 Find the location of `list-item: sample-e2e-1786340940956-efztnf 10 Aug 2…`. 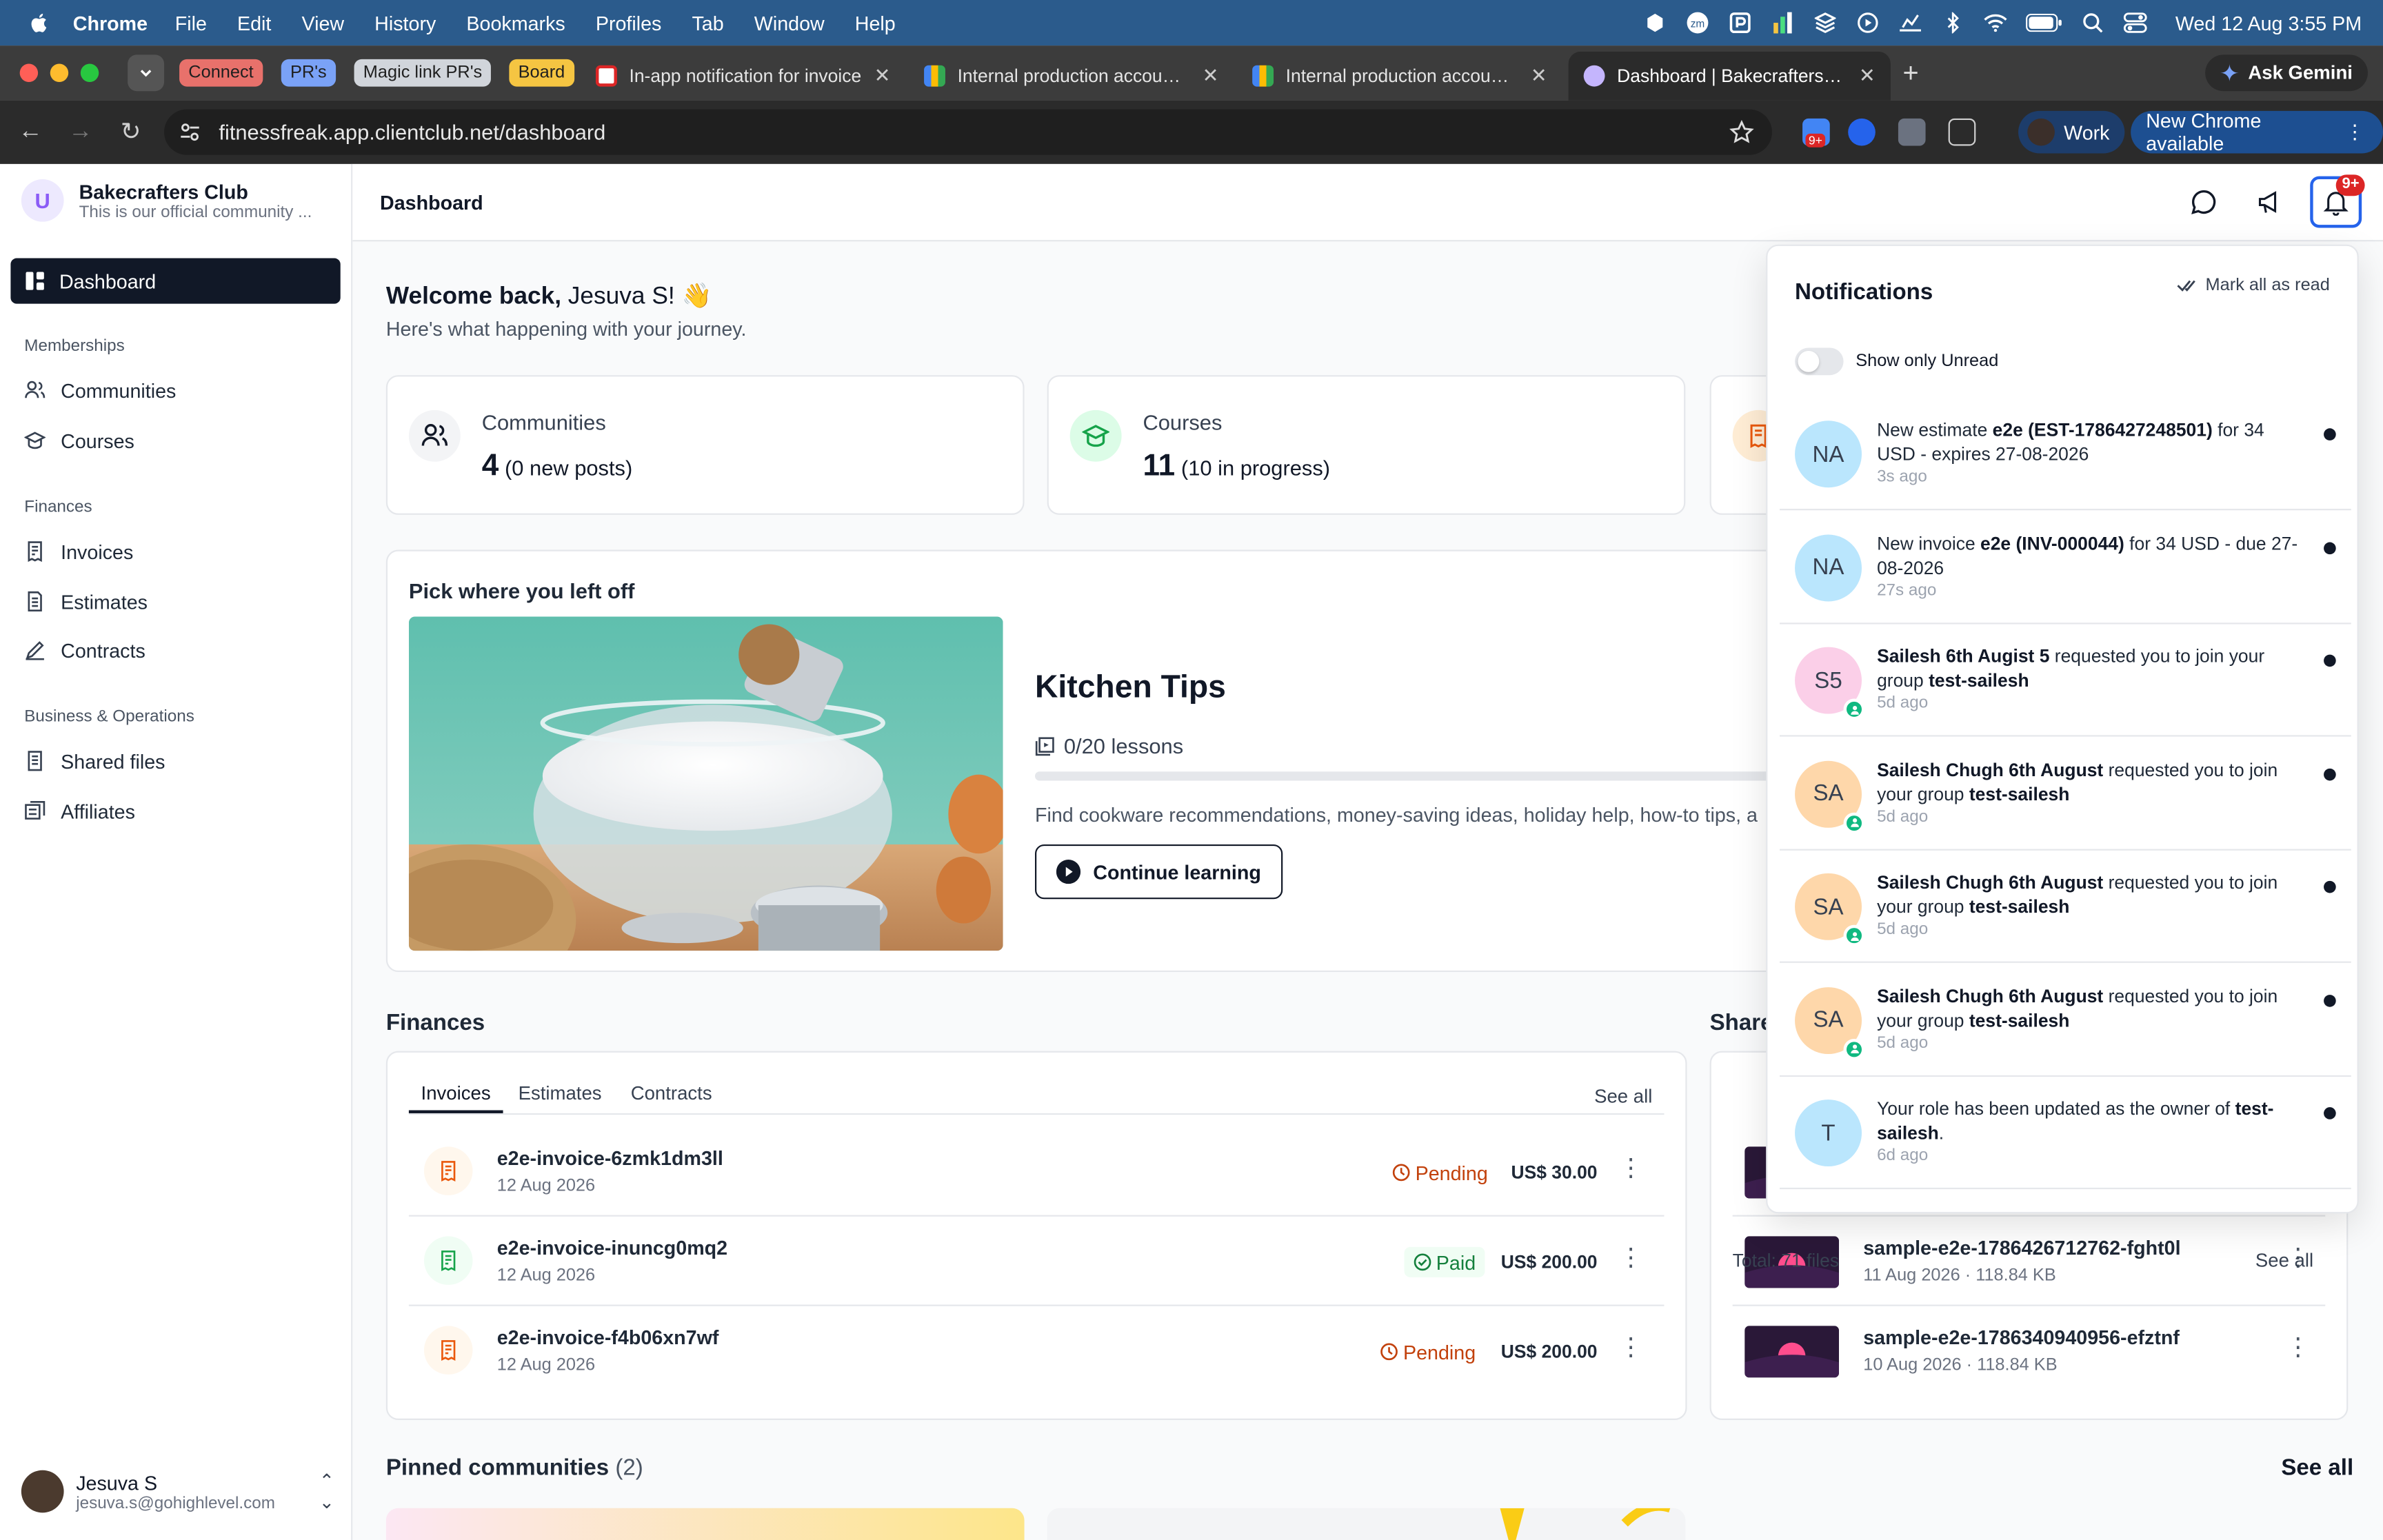

list-item: sample-e2e-1786340940956-efztnf 10 Aug 2… is located at coordinates (2029, 1352).